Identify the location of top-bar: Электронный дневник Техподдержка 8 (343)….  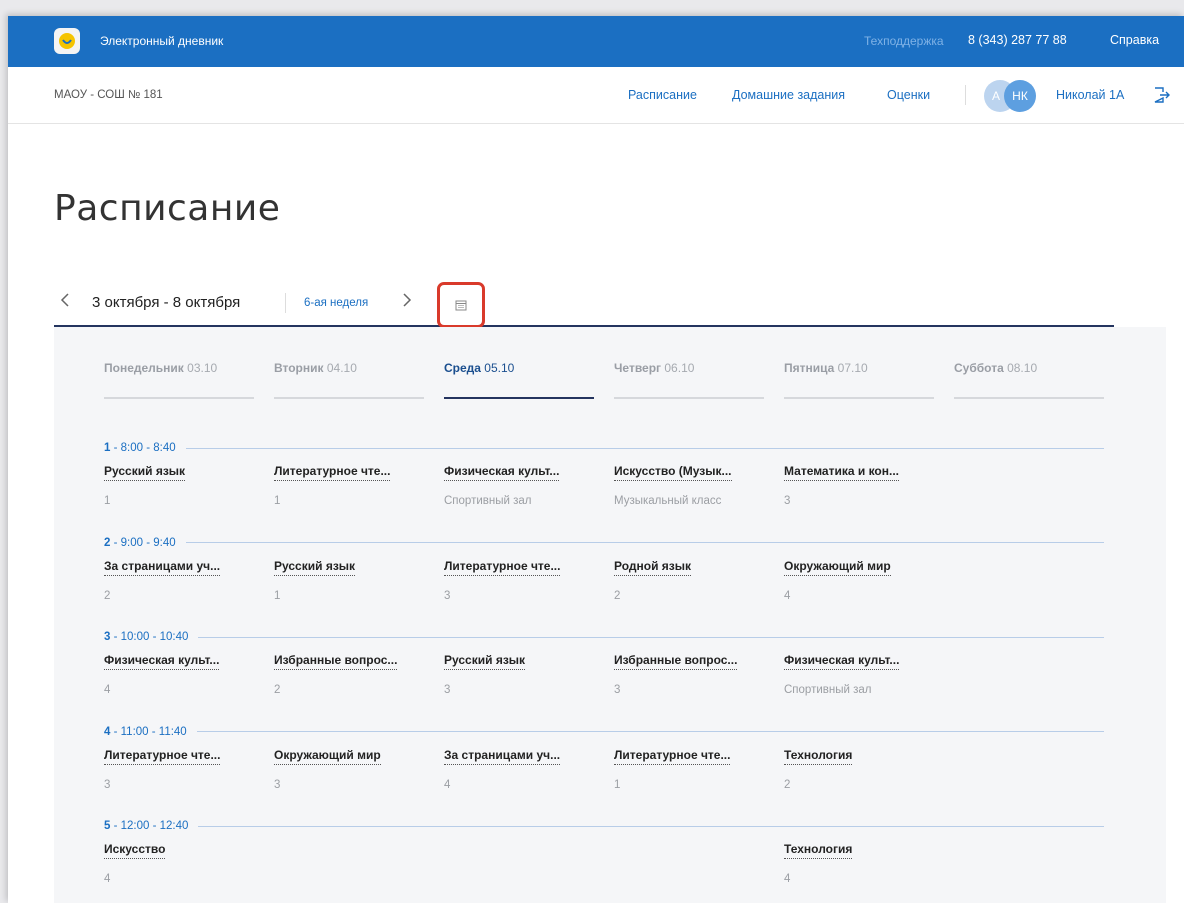
(596, 41).